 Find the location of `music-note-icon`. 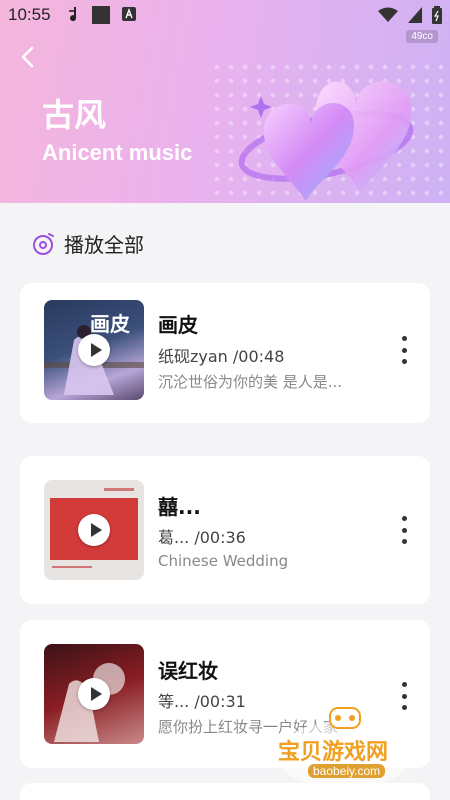

music-note-icon is located at coordinates (74, 17).